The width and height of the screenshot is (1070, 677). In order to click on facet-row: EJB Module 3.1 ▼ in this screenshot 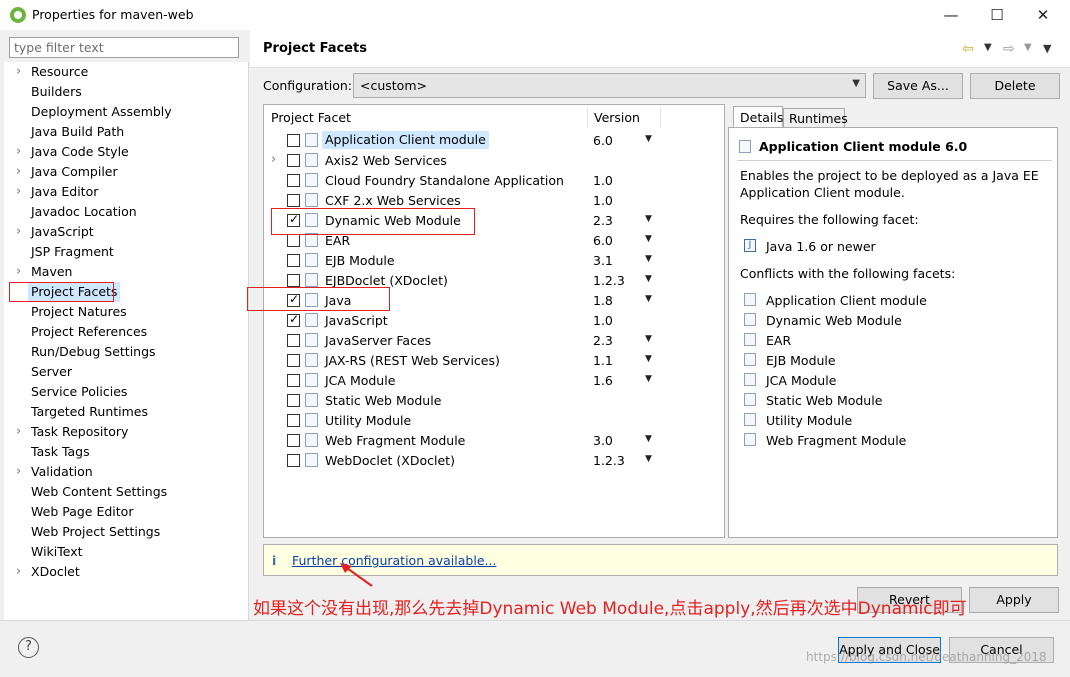, I will do `click(494, 260)`.